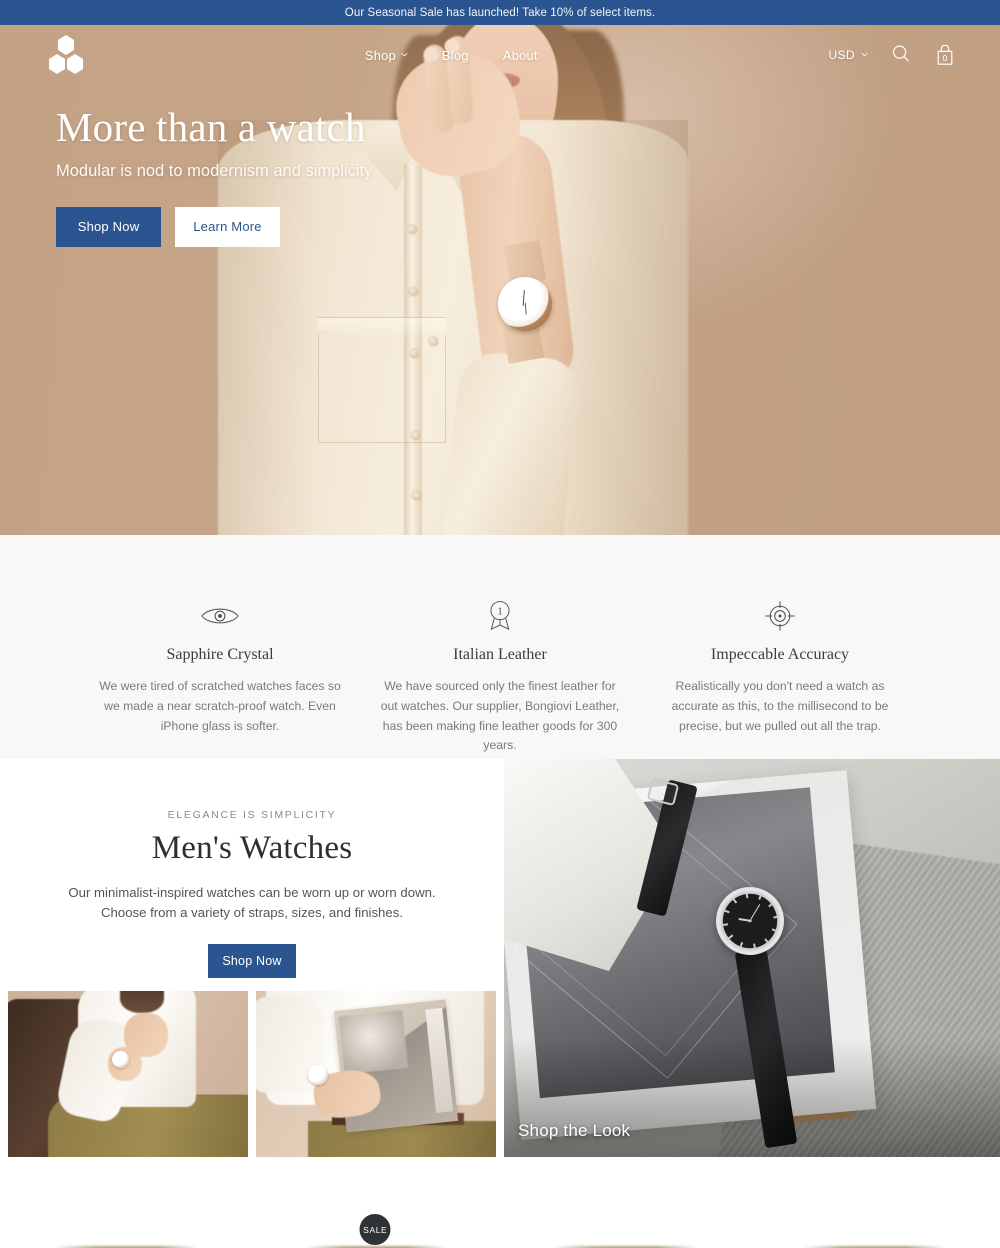 The image size is (1000, 1248). I want to click on model-hands, so click(146, 1035).